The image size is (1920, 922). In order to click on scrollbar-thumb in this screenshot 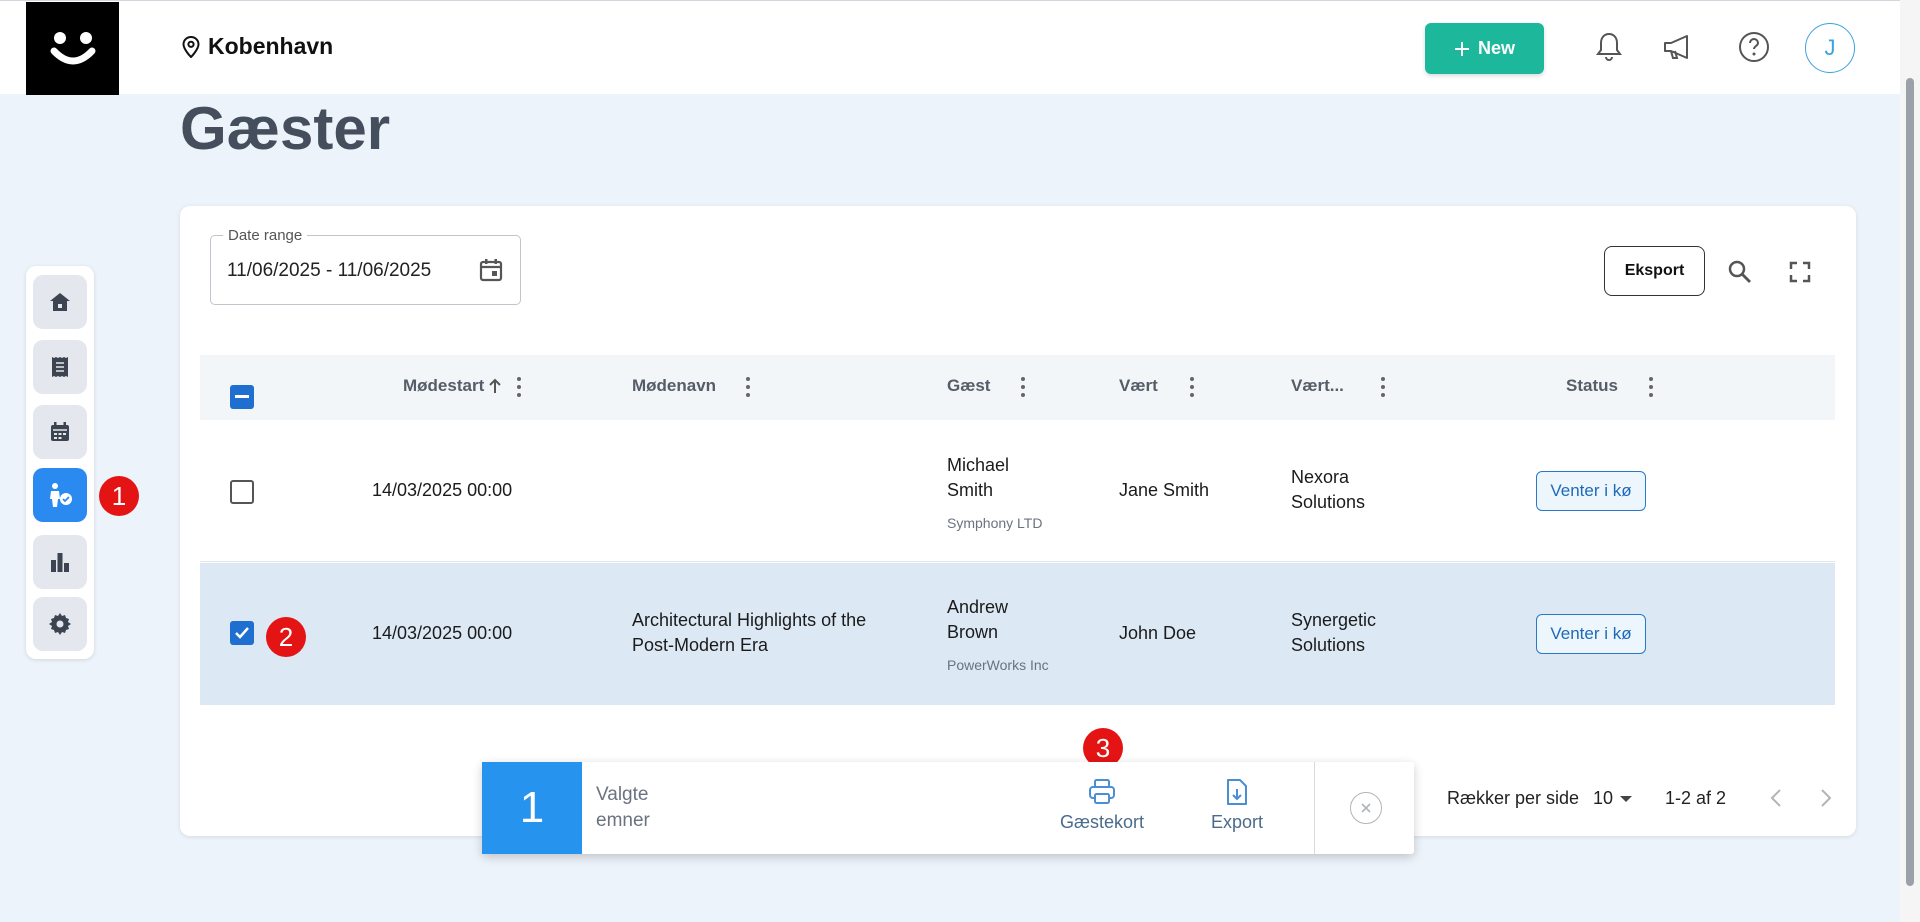, I will do `click(1910, 482)`.